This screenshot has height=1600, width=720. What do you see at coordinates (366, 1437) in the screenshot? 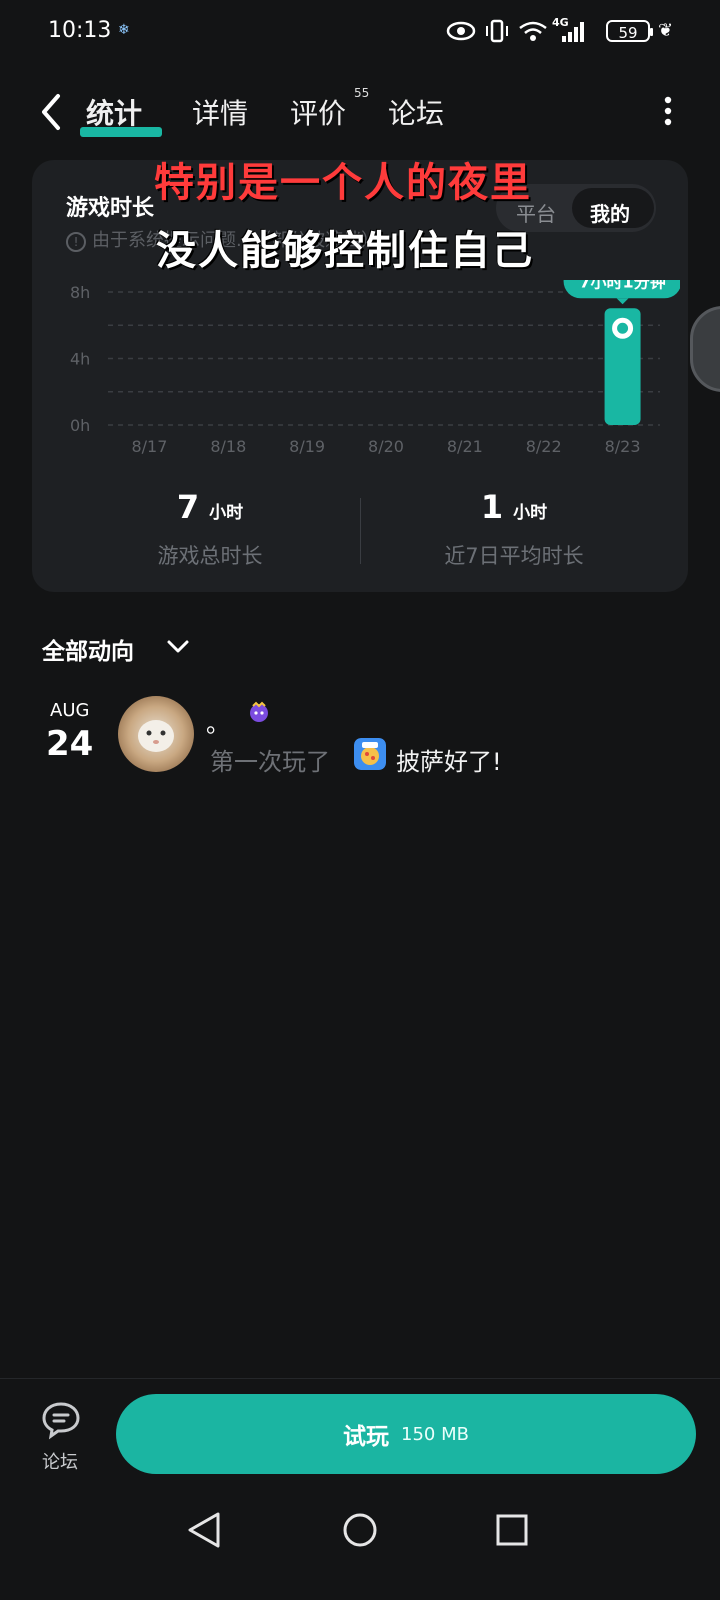
I see `try-play-label: 试玩` at bounding box center [366, 1437].